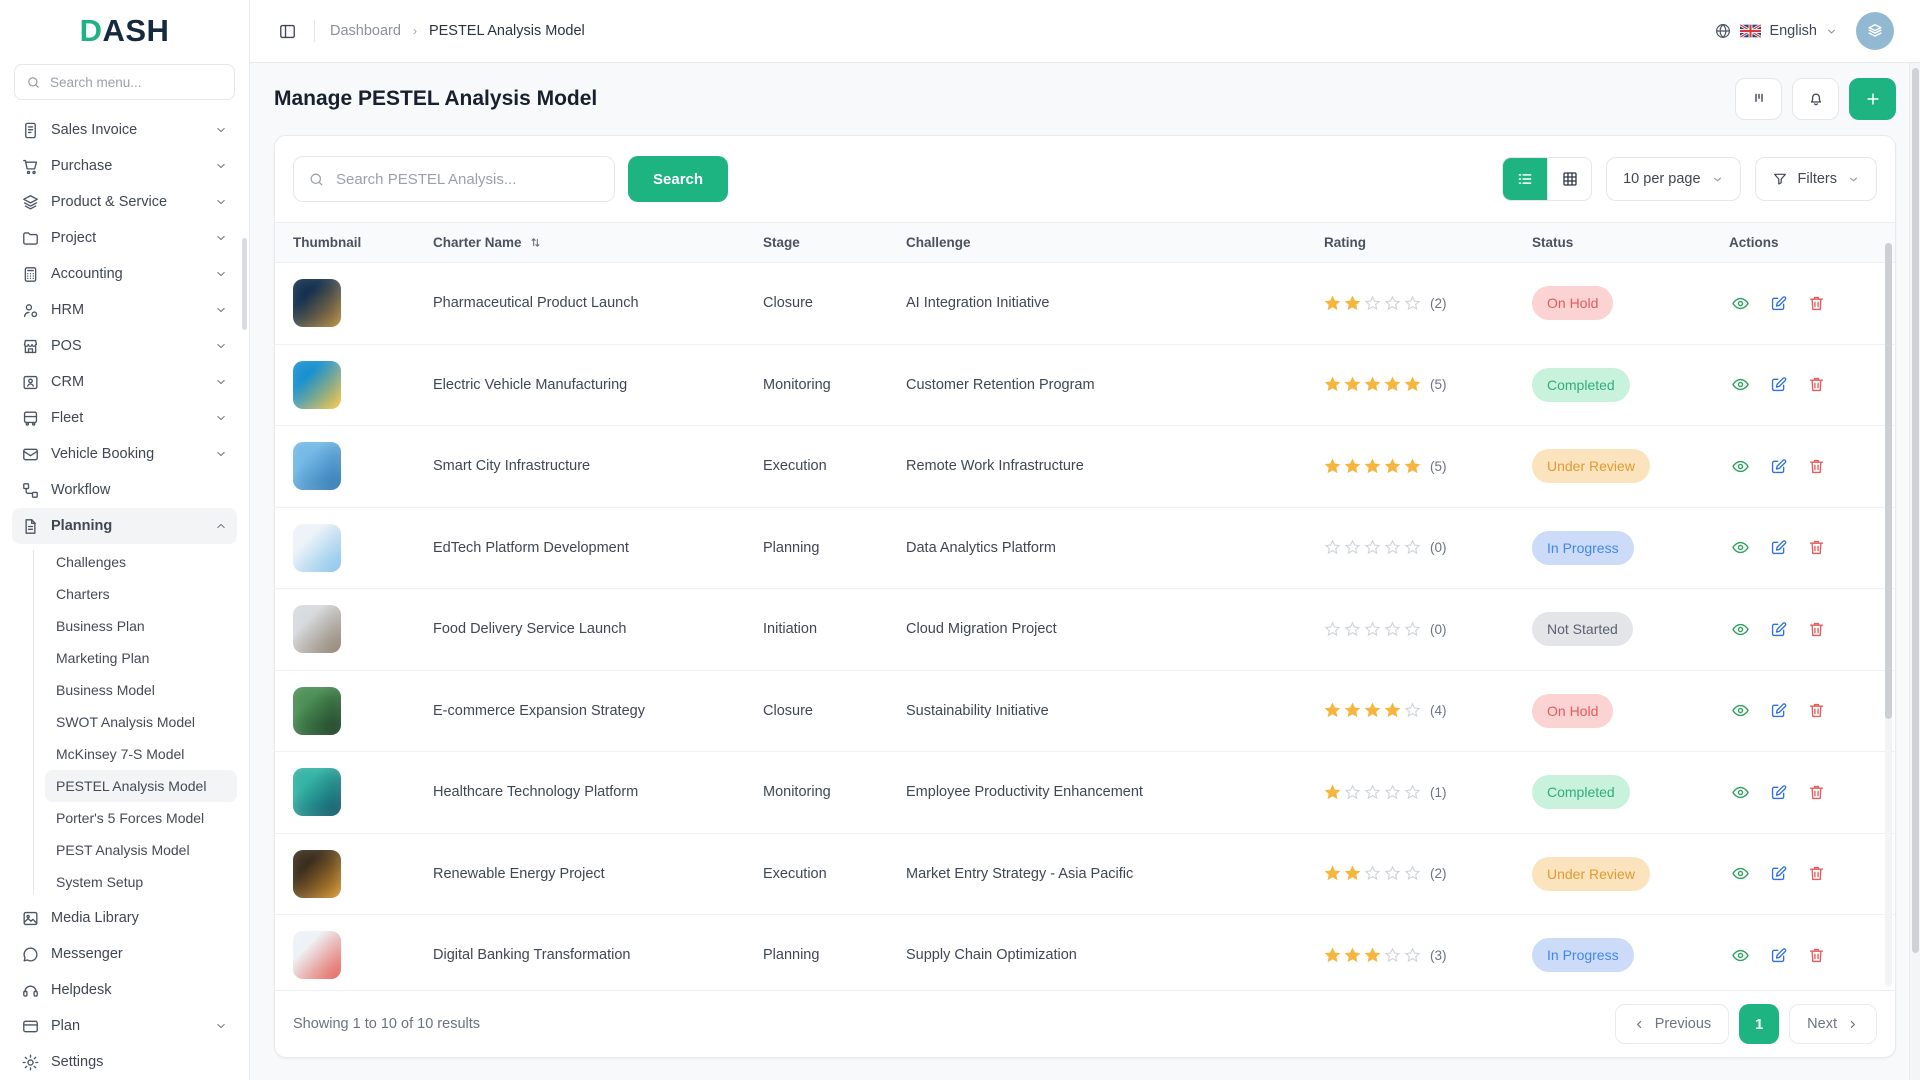 The height and width of the screenshot is (1080, 1920). I want to click on sidebar-item-crm: CRM, so click(124, 382).